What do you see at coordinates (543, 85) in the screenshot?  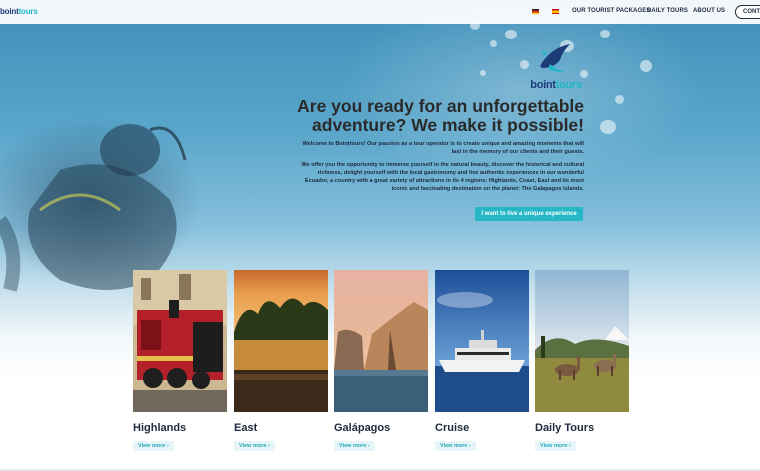 I see `brand-name-part1: boint` at bounding box center [543, 85].